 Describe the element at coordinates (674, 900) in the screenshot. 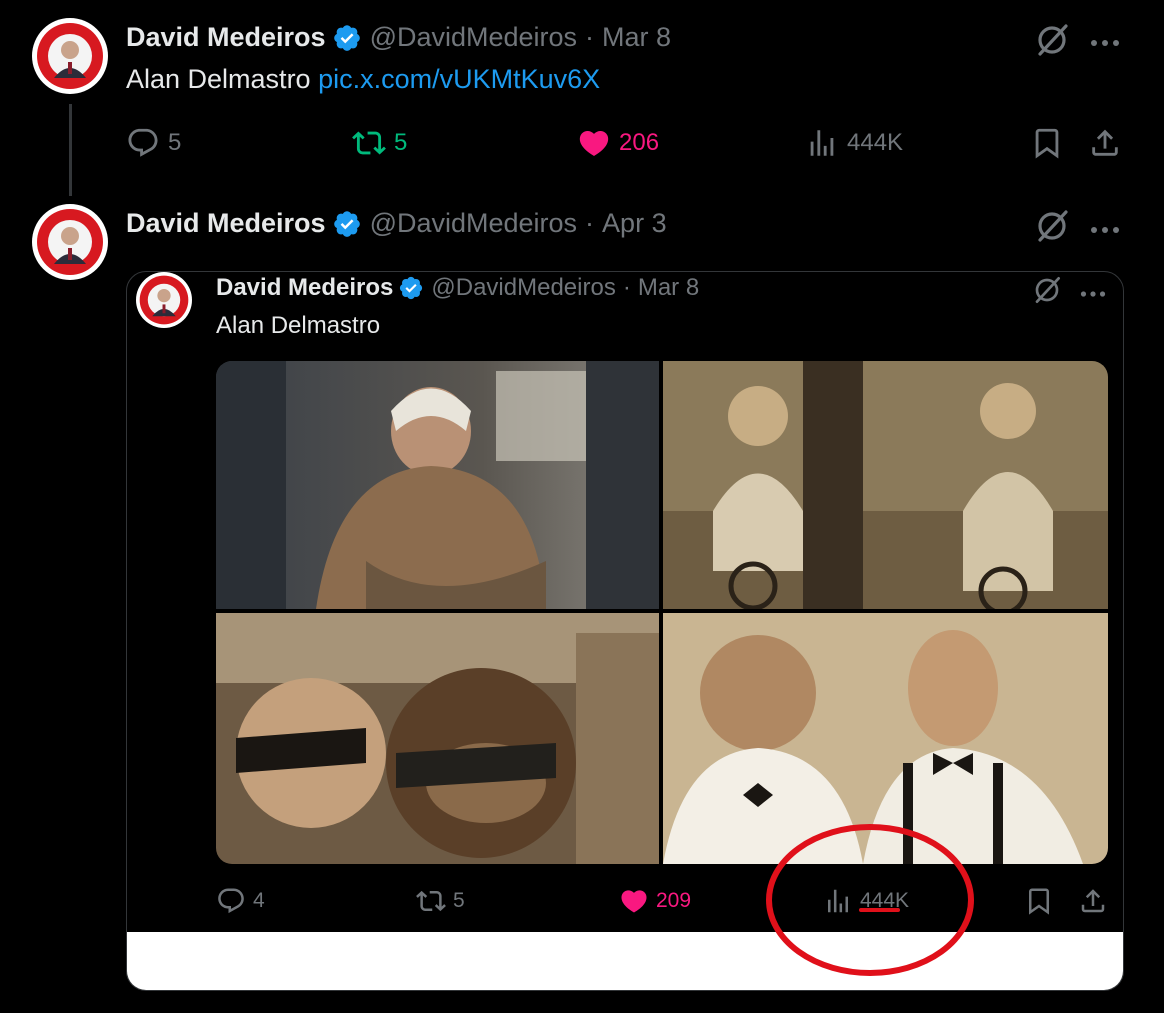

I see `like-count: 209` at that location.